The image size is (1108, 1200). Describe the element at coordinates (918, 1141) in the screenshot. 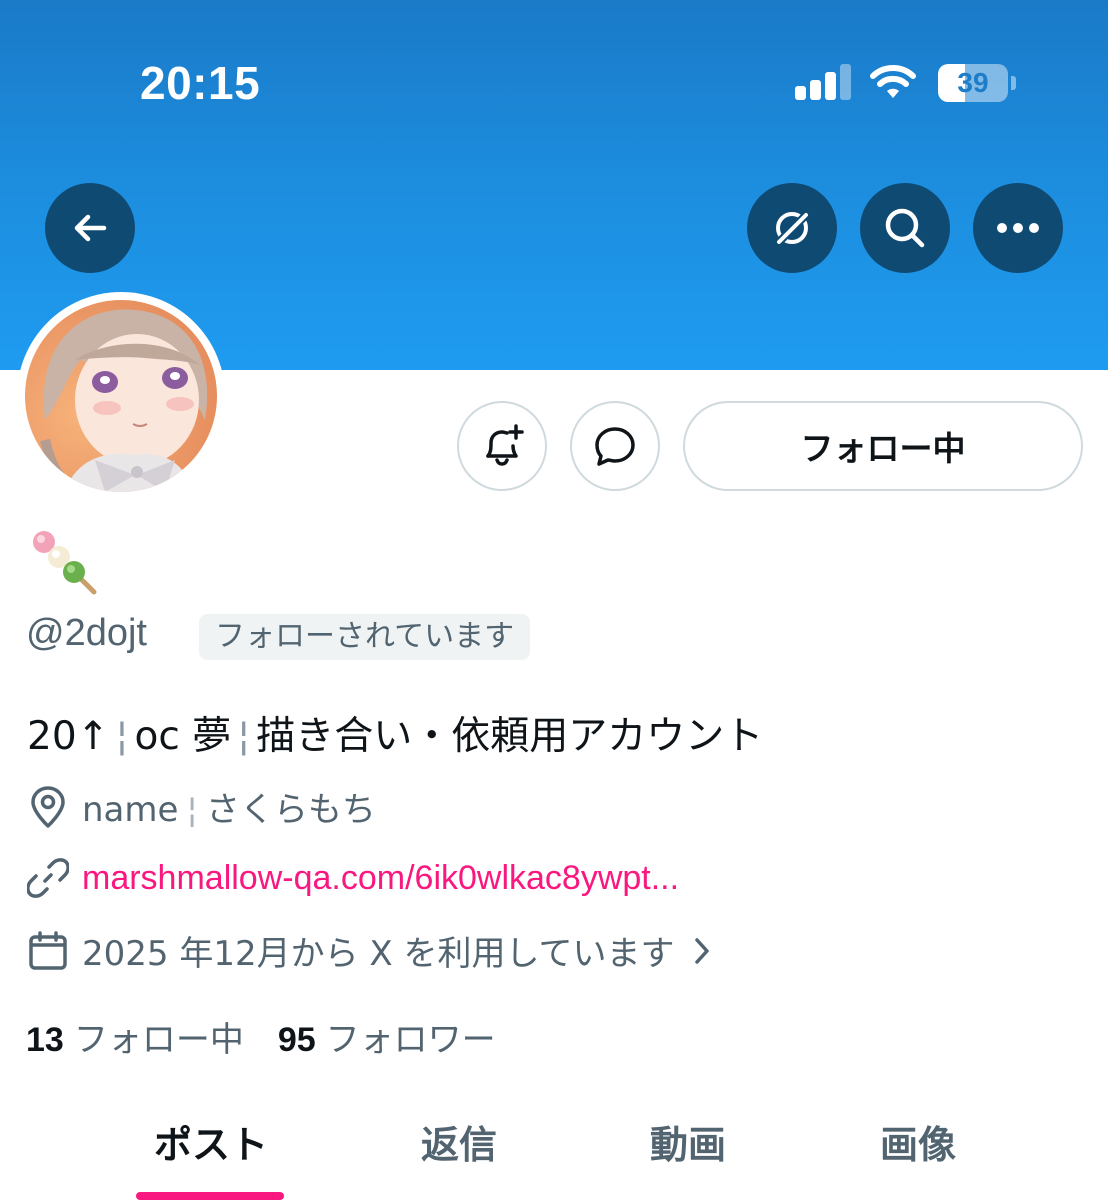

I see `tab-images: 画像` at that location.